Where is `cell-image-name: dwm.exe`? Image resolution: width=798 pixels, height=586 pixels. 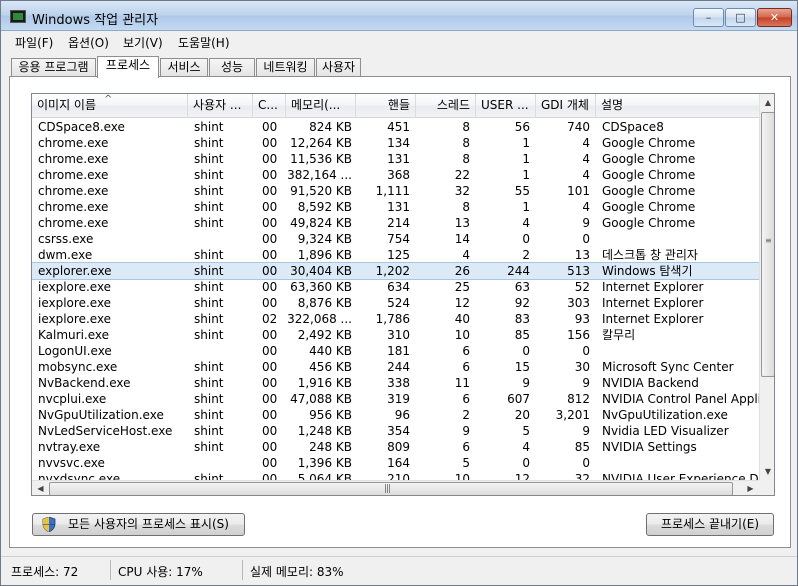
cell-image-name: dwm.exe is located at coordinates (65, 255).